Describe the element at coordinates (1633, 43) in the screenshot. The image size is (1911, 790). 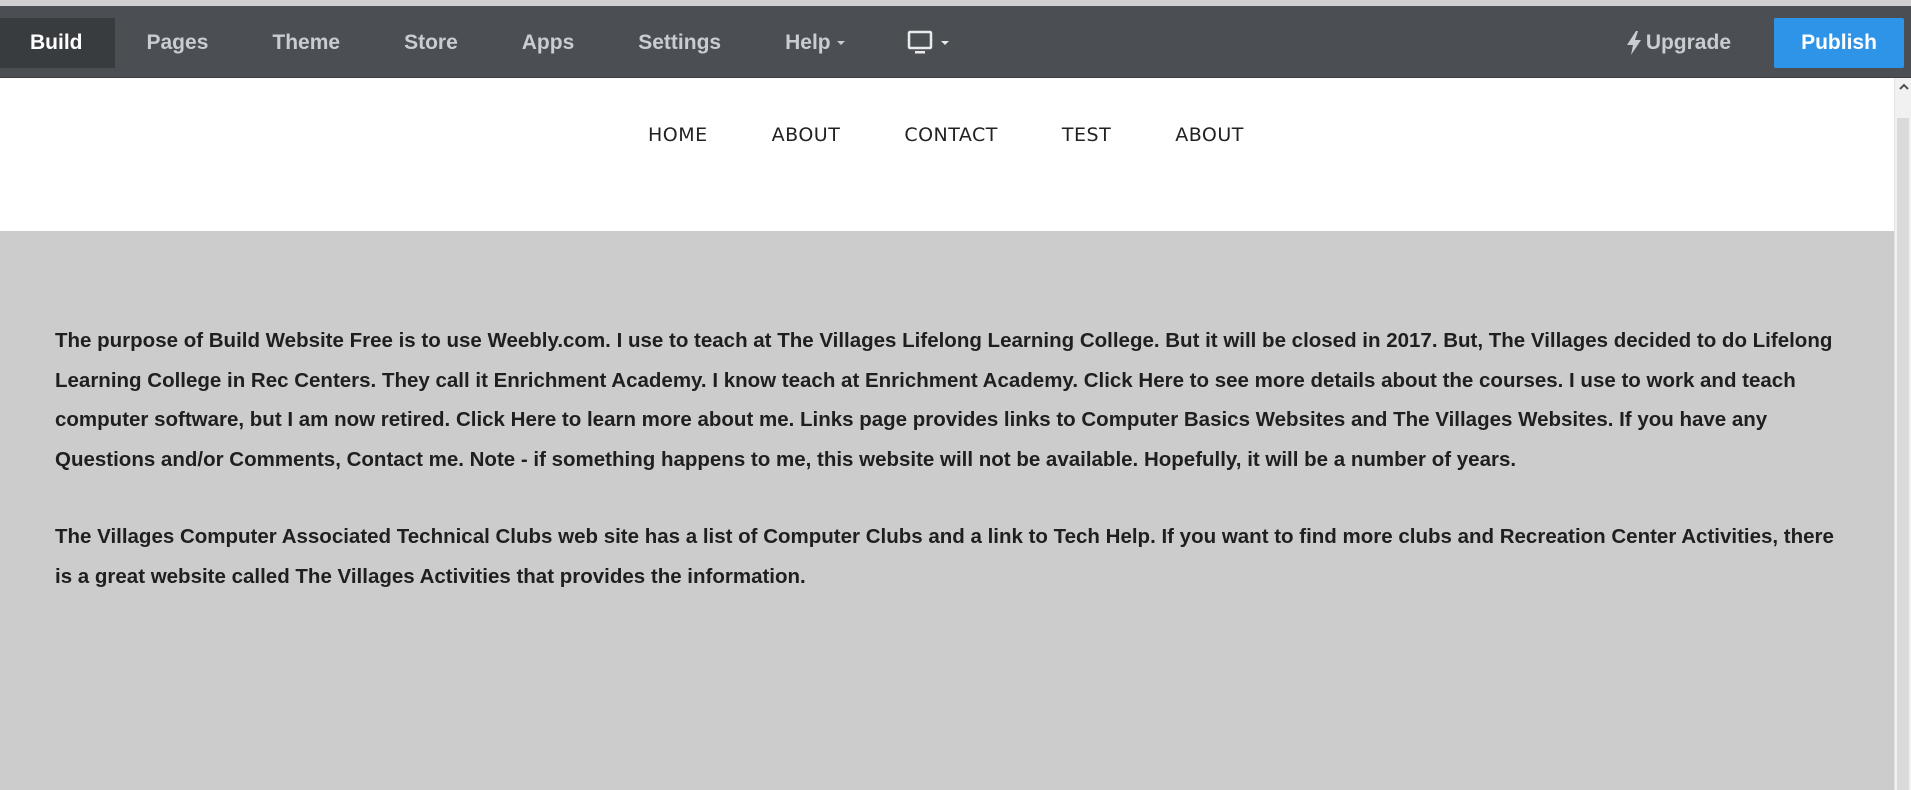
I see `lightning-bolt-icon` at that location.